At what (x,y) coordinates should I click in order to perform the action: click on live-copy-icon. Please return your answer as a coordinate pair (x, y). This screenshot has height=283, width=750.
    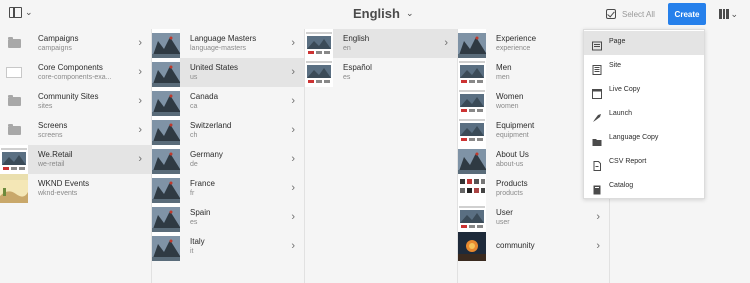
    Looking at the image, I should click on (597, 92).